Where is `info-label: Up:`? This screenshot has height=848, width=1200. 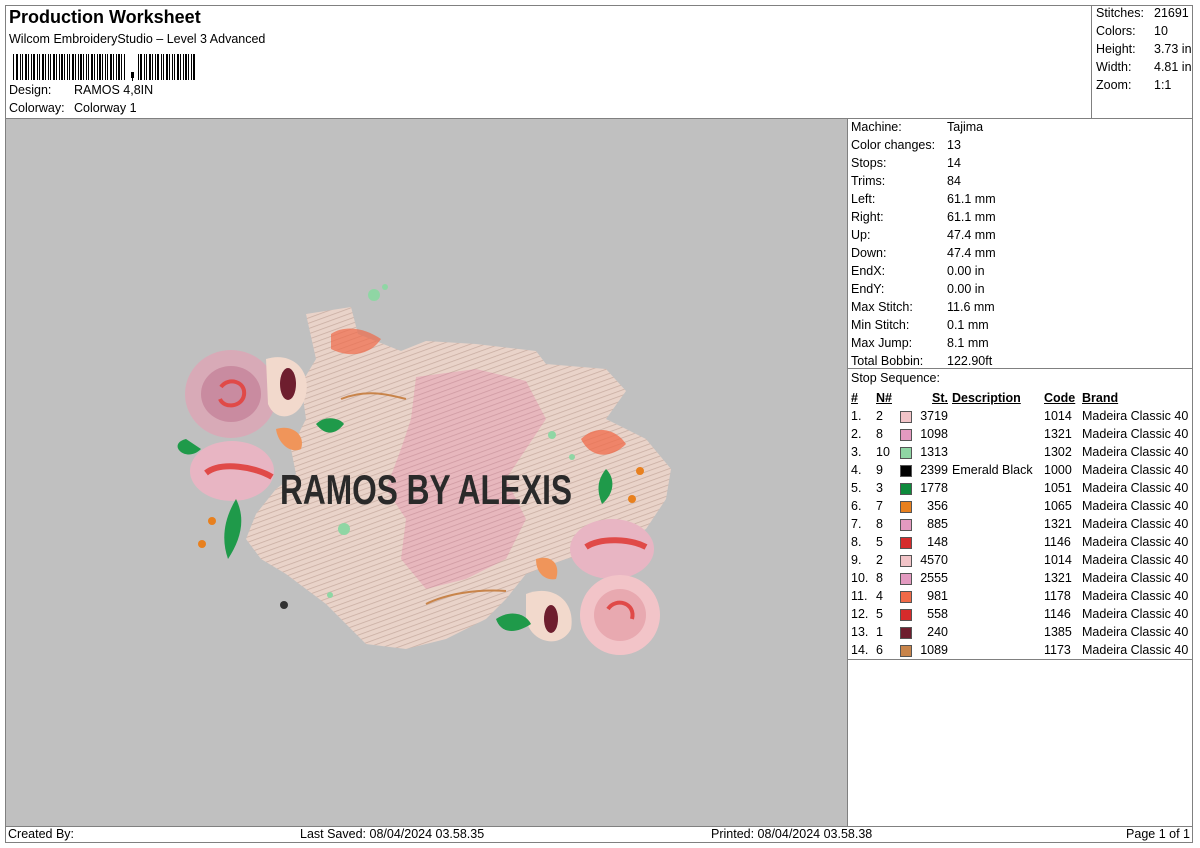
info-label: Up: is located at coordinates (861, 235).